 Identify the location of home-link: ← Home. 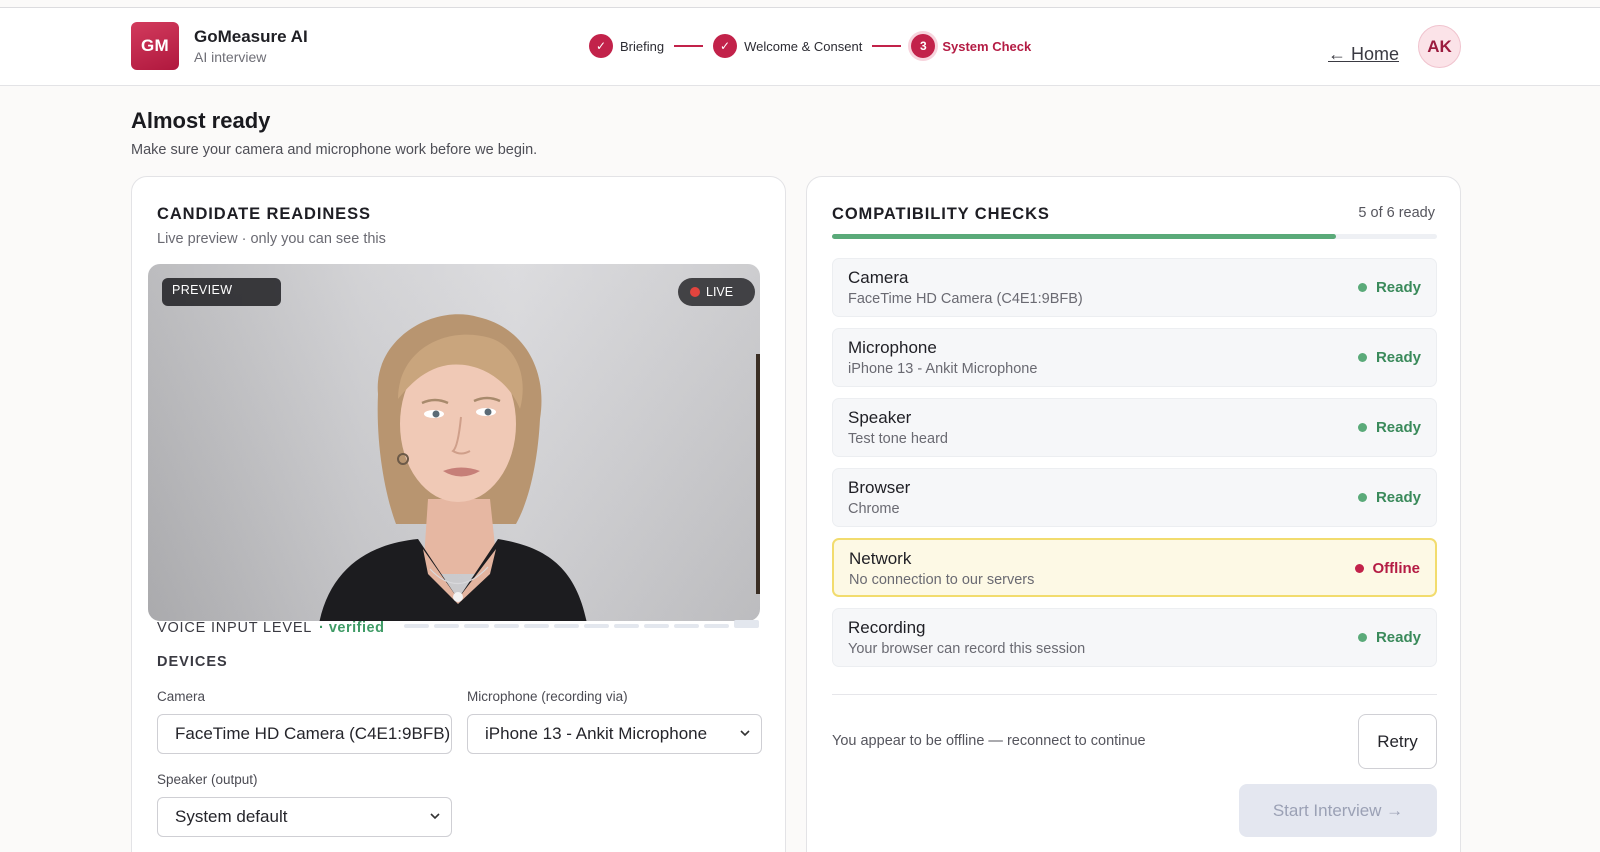
(1363, 54).